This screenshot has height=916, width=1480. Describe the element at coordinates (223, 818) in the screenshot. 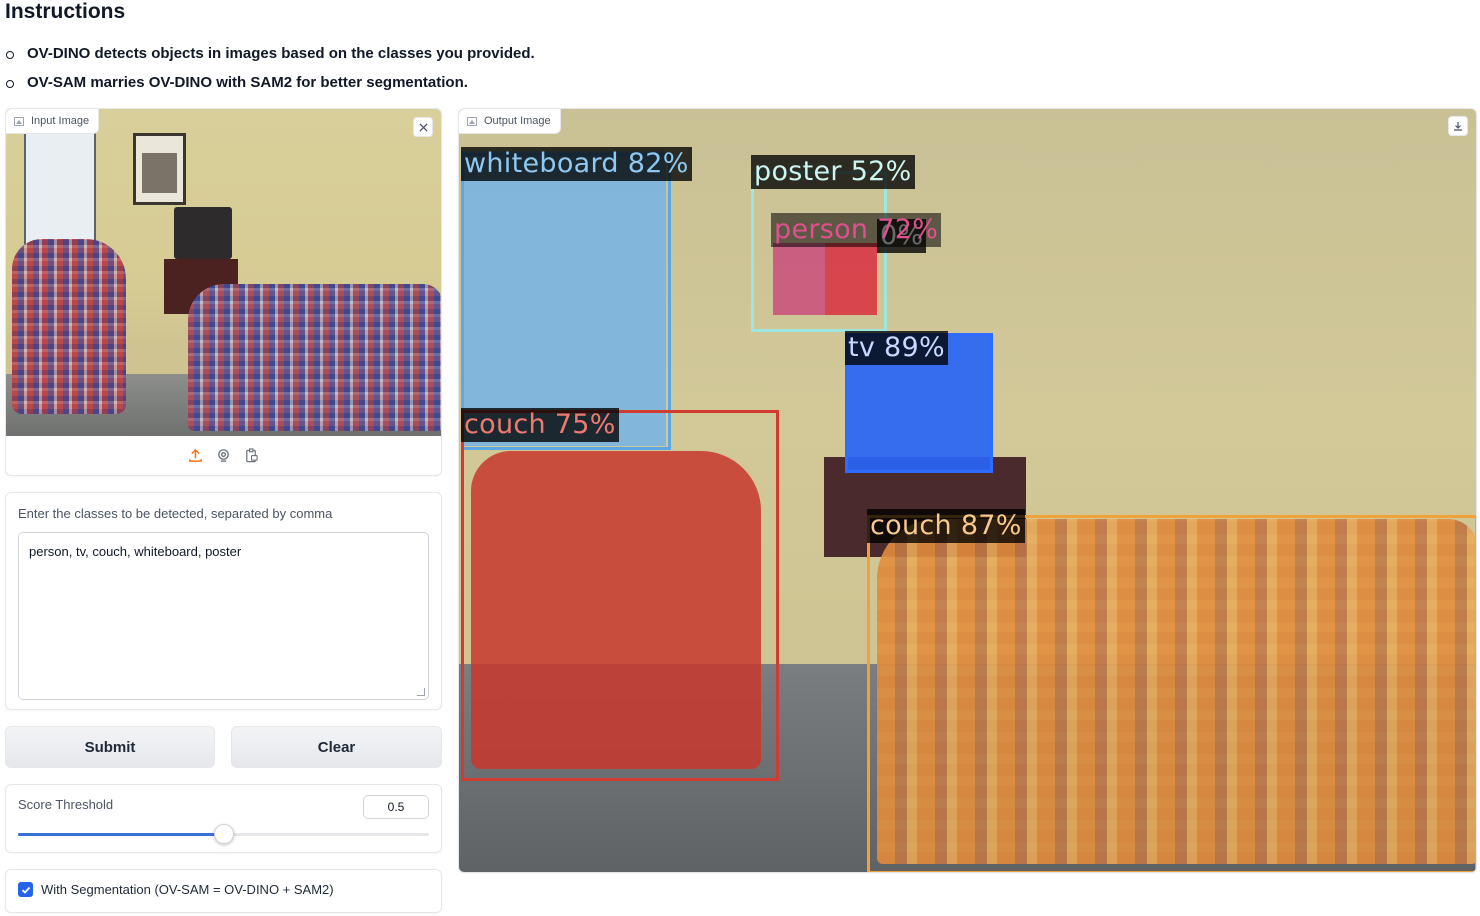

I see `threshold-panel: Score Threshold 0.5` at that location.